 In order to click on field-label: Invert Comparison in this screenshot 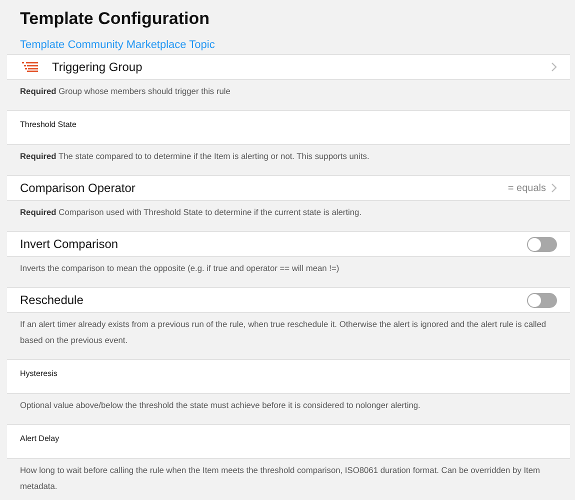, I will do `click(69, 244)`.